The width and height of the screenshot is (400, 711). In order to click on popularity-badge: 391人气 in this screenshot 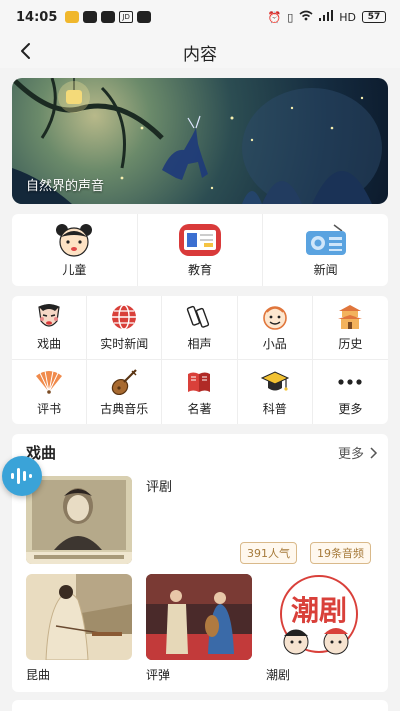, I will do `click(268, 553)`.